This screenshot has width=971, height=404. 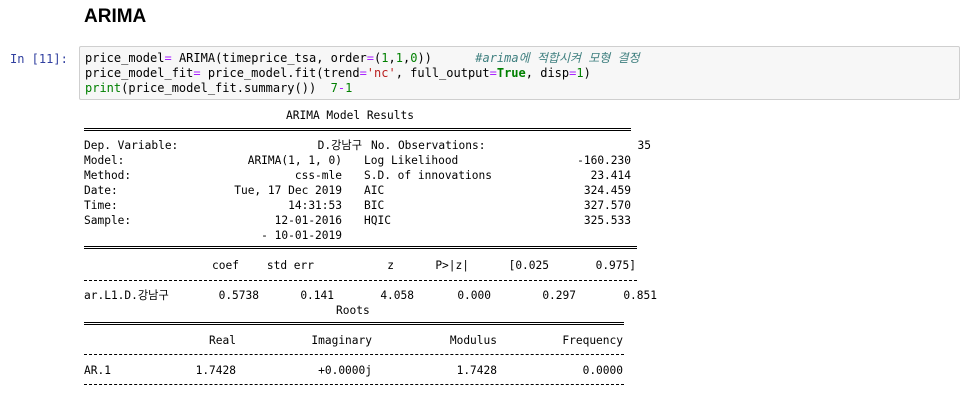 I want to click on info-value: 14:31:53, so click(x=315, y=205).